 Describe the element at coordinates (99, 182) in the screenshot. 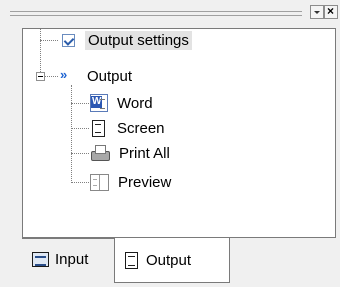

I see `print-preview-icon` at that location.